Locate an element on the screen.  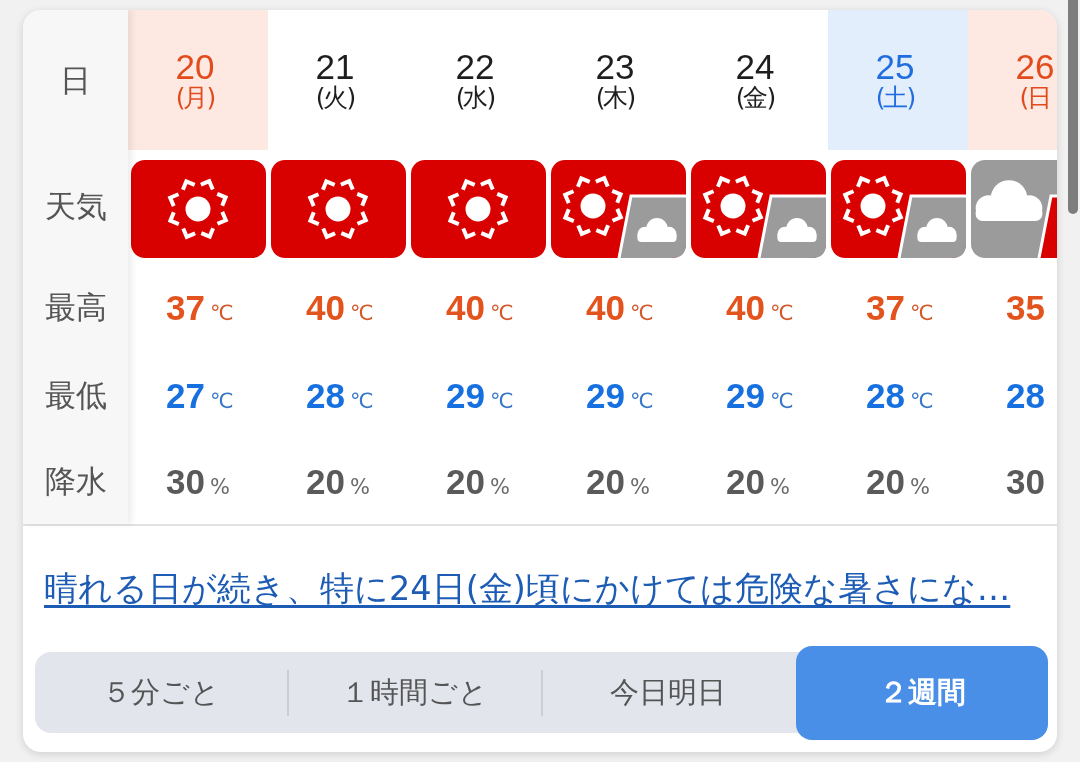
scrollbar is located at coordinates (1073, 107).